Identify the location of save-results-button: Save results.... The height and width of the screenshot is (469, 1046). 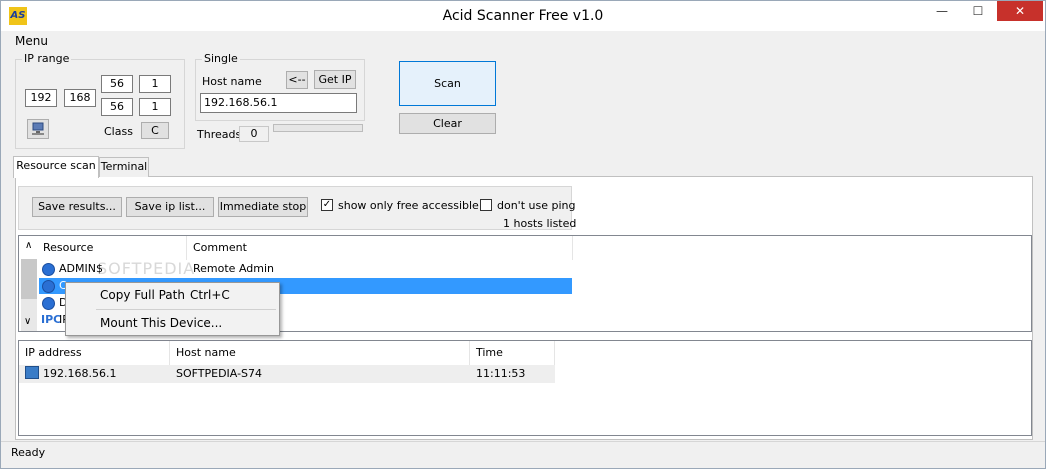
(77, 207).